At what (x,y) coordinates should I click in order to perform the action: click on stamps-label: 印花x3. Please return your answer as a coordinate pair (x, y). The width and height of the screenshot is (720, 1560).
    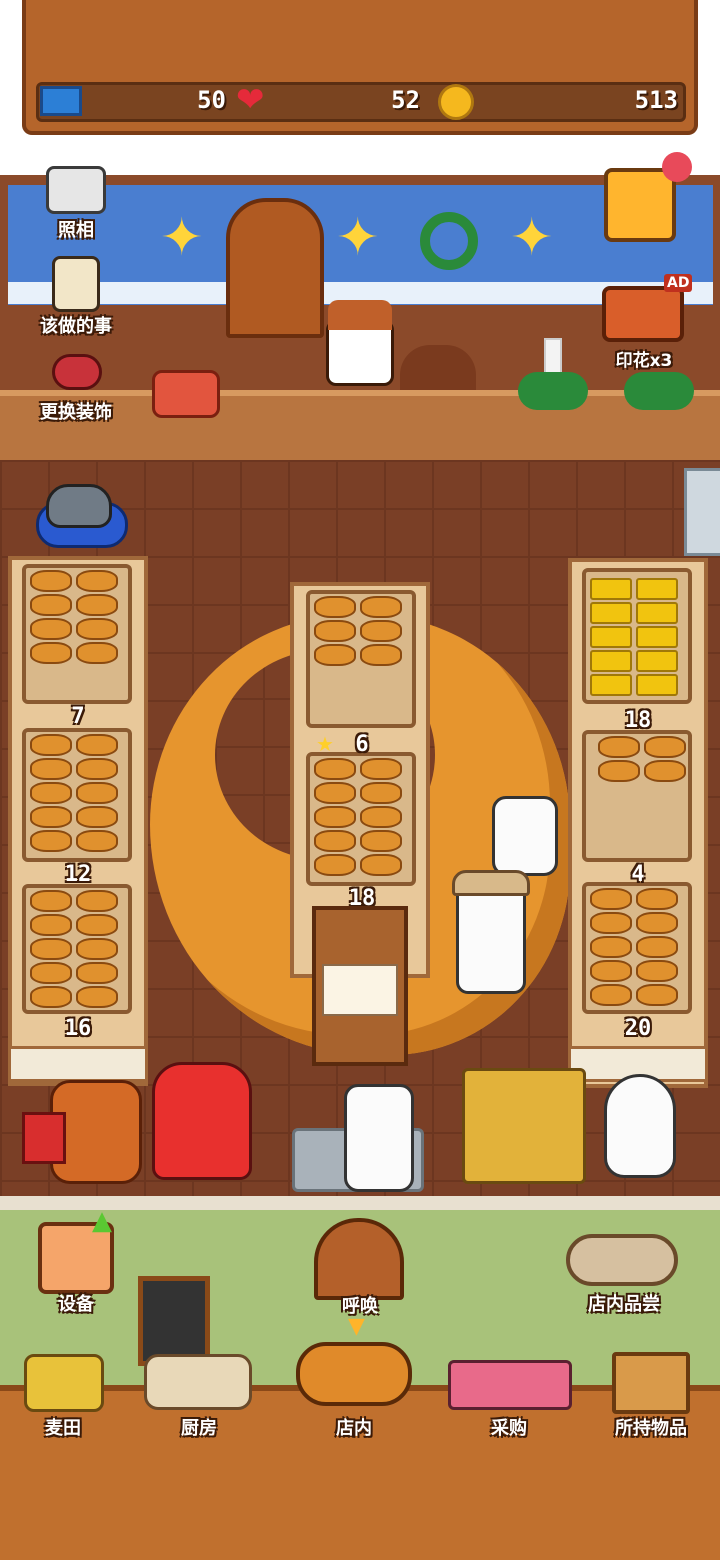
    Looking at the image, I should click on (644, 358).